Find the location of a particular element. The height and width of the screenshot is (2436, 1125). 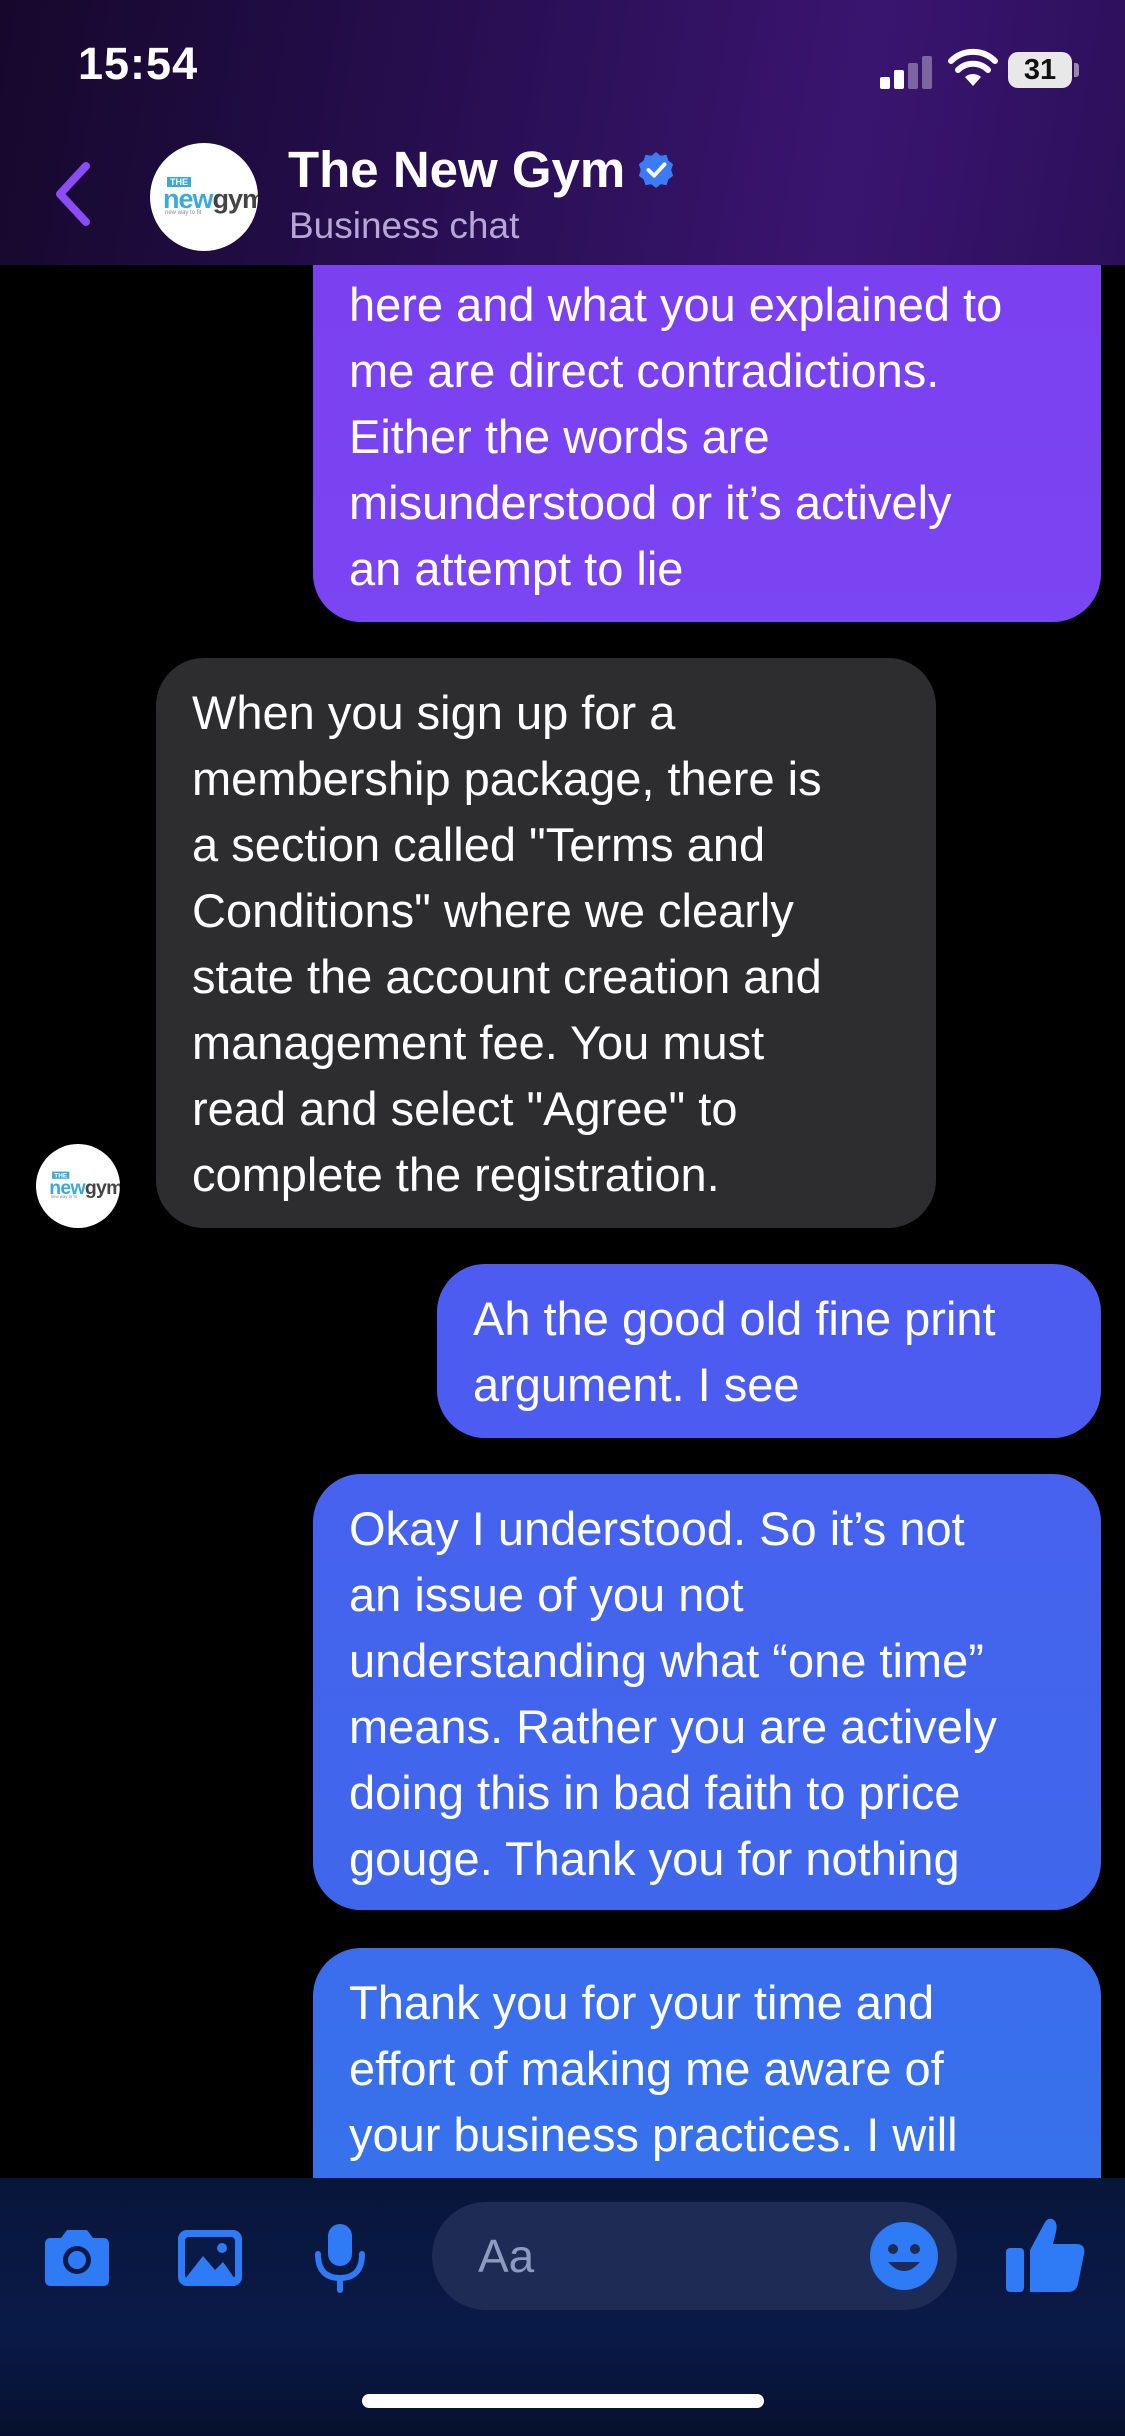

sender-avatar: THE newgym new way to fit is located at coordinates (78, 1186).